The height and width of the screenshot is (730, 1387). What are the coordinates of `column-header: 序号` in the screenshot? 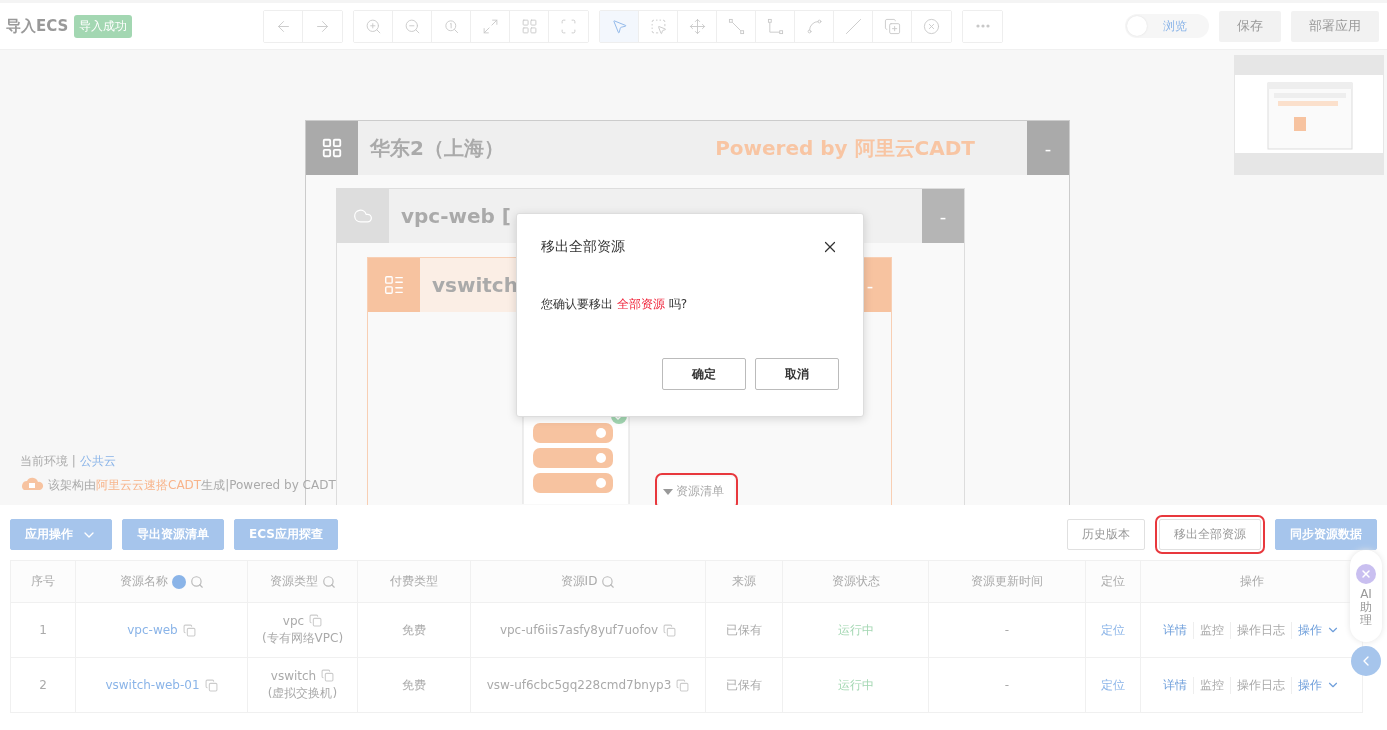 It's located at (43, 581).